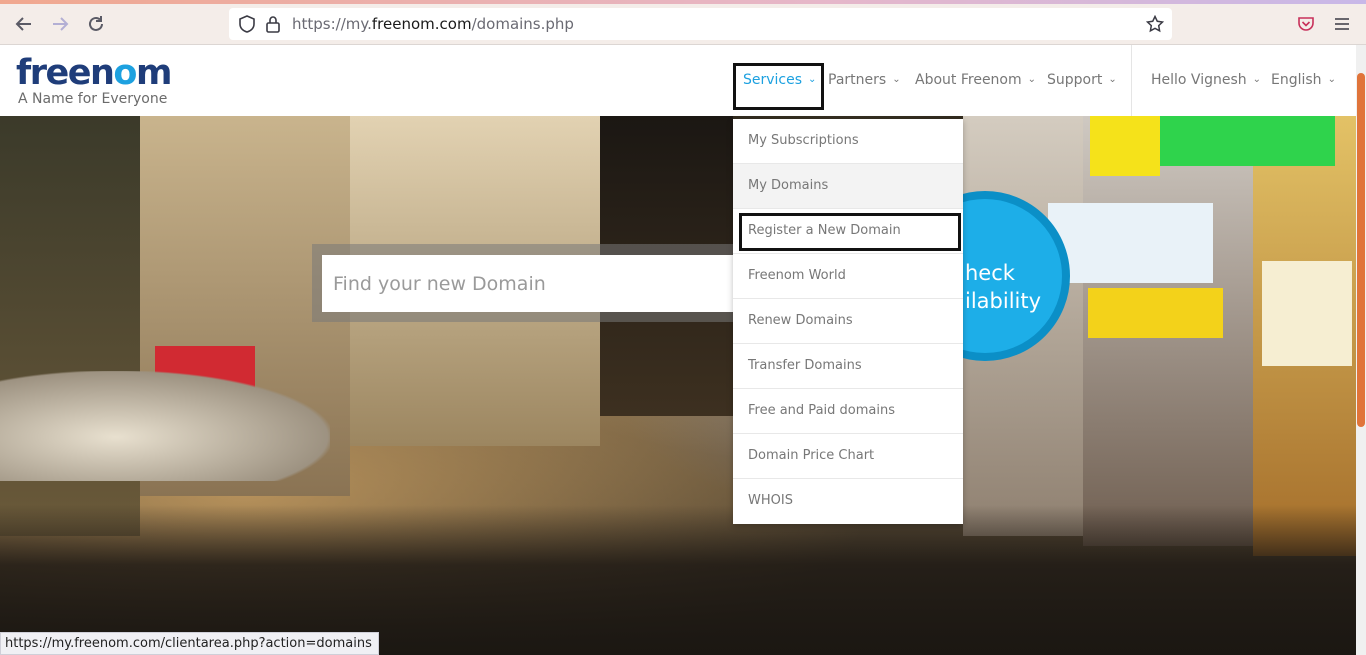  I want to click on browser-accent-line, so click(683, 2).